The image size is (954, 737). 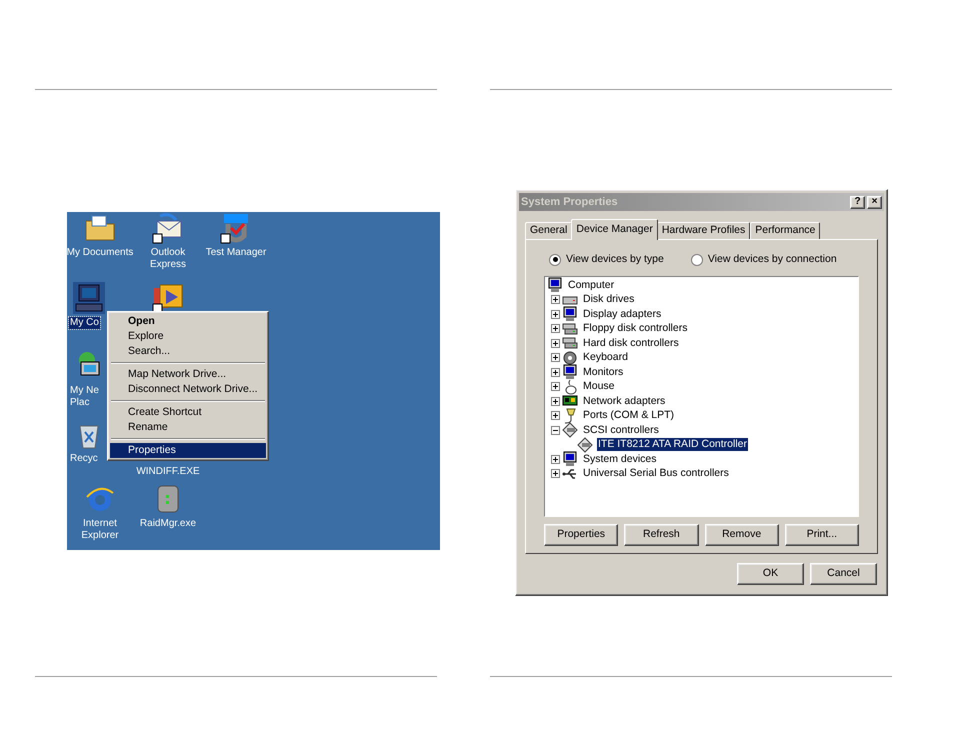 I want to click on icon-label: RaidMgr.exe, so click(x=168, y=524).